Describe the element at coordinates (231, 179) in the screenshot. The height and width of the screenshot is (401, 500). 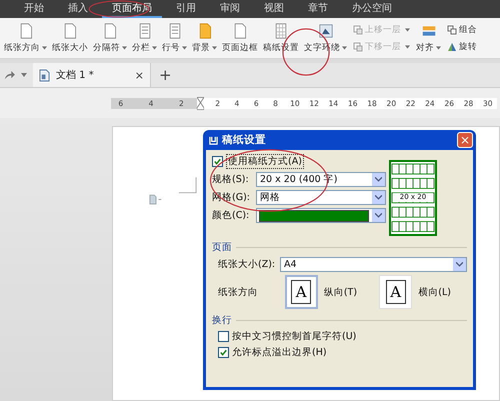
I see `field-label: 规格(S):` at that location.